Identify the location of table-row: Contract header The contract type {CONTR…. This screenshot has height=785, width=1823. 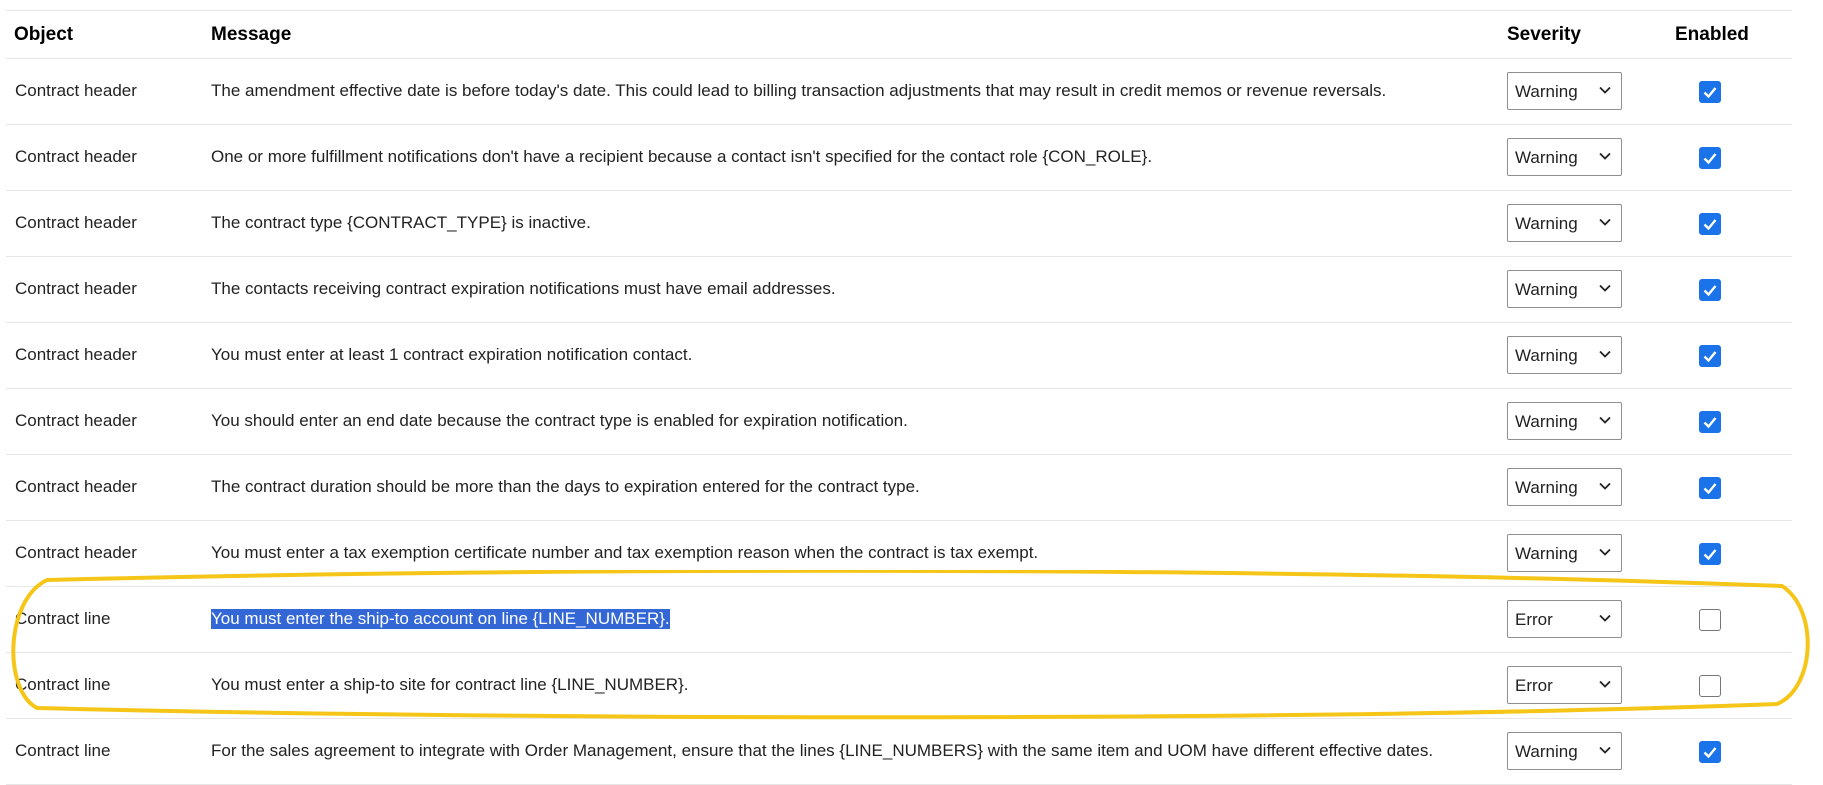
(899, 224).